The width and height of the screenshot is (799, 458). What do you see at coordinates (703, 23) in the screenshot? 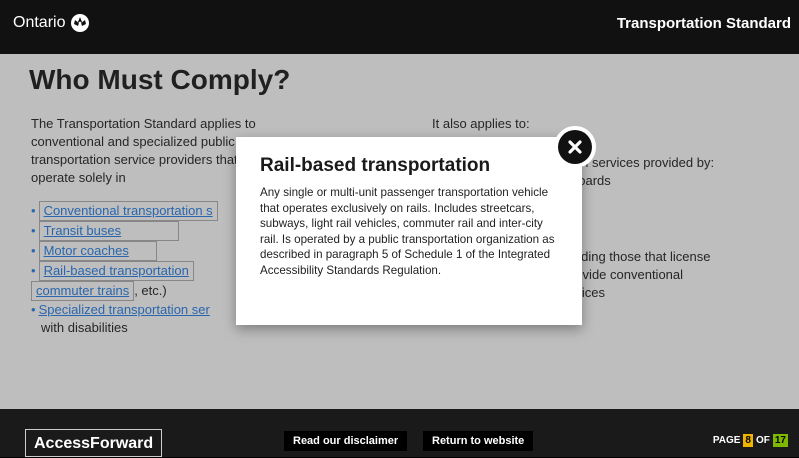
I see `course-title: Transportation Standard` at bounding box center [703, 23].